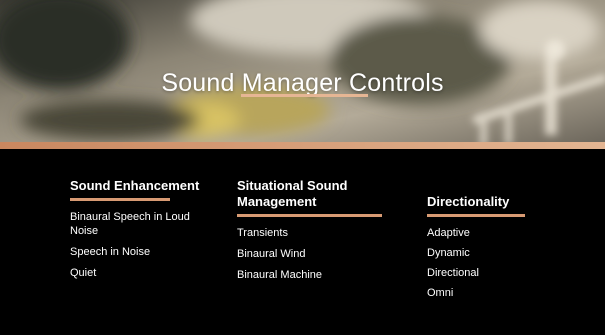 This screenshot has height=335, width=605. What do you see at coordinates (110, 252) in the screenshot?
I see `list-item: Speech in Noise` at bounding box center [110, 252].